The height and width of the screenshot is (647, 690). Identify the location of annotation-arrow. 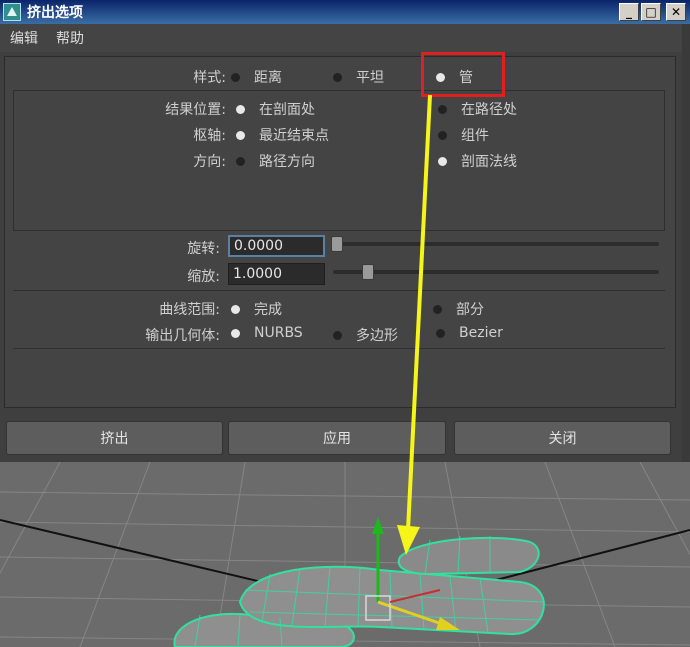
(414, 324).